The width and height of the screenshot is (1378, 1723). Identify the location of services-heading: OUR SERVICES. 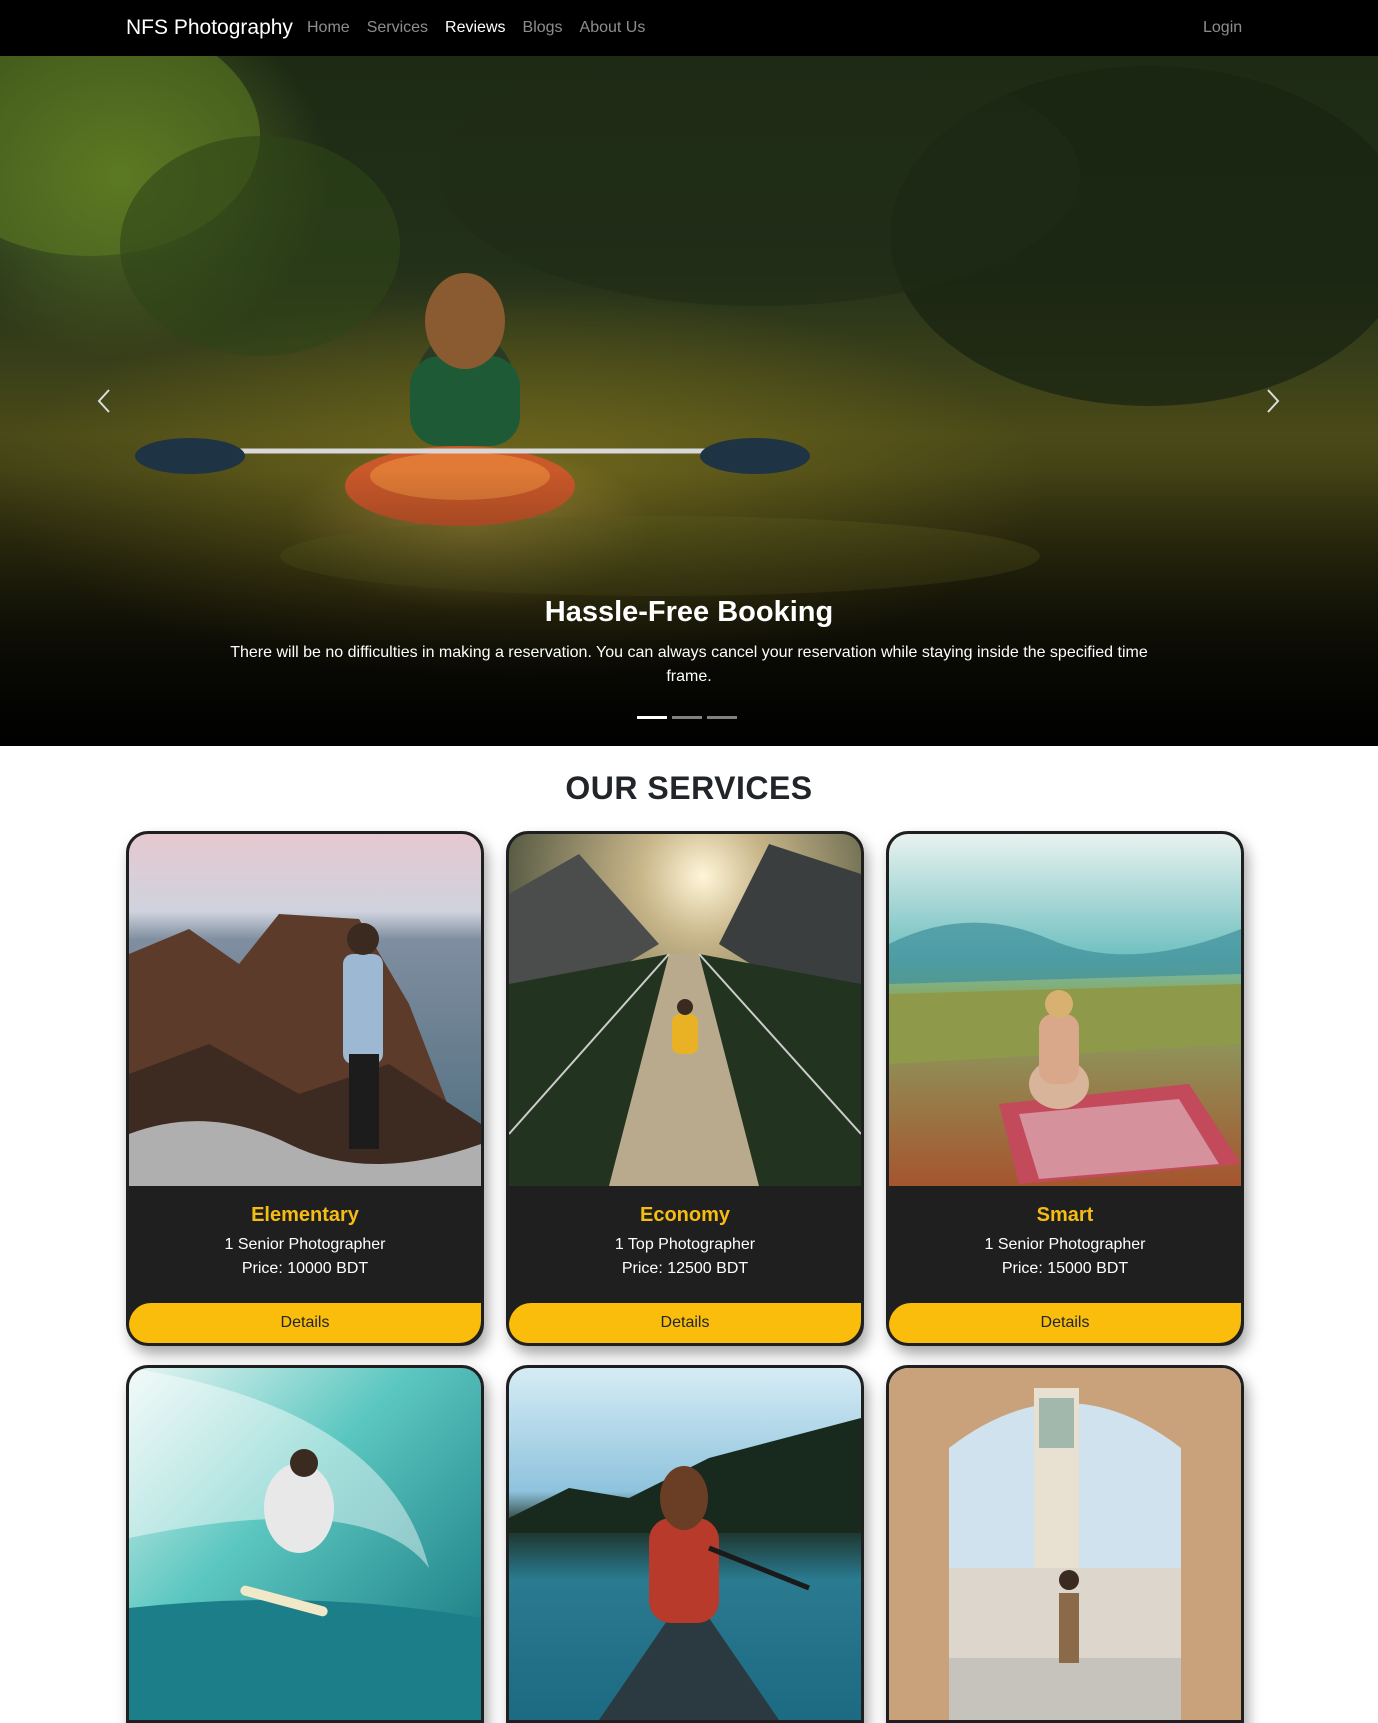
(689, 788).